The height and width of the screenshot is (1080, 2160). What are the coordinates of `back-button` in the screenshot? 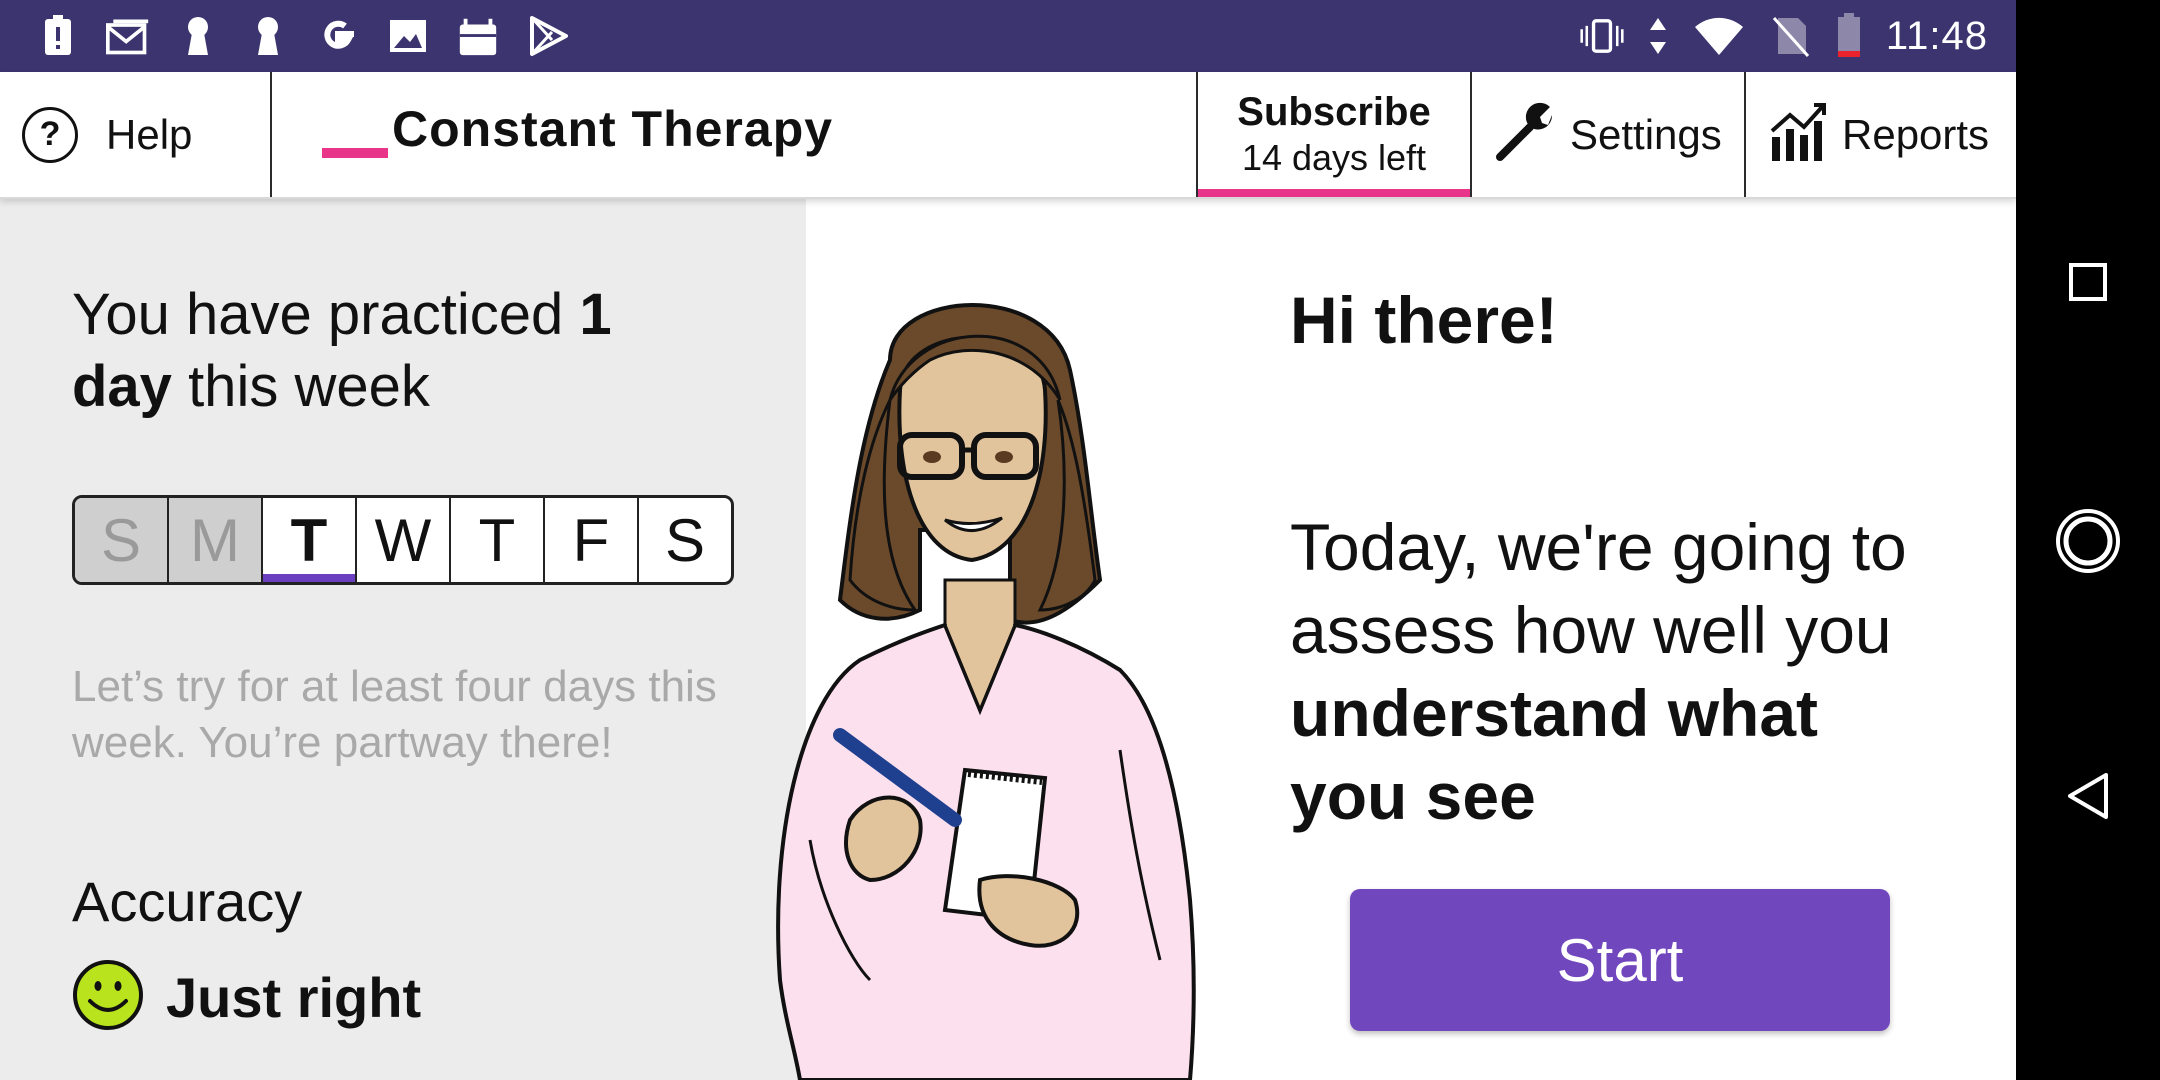 It's located at (2088, 796).